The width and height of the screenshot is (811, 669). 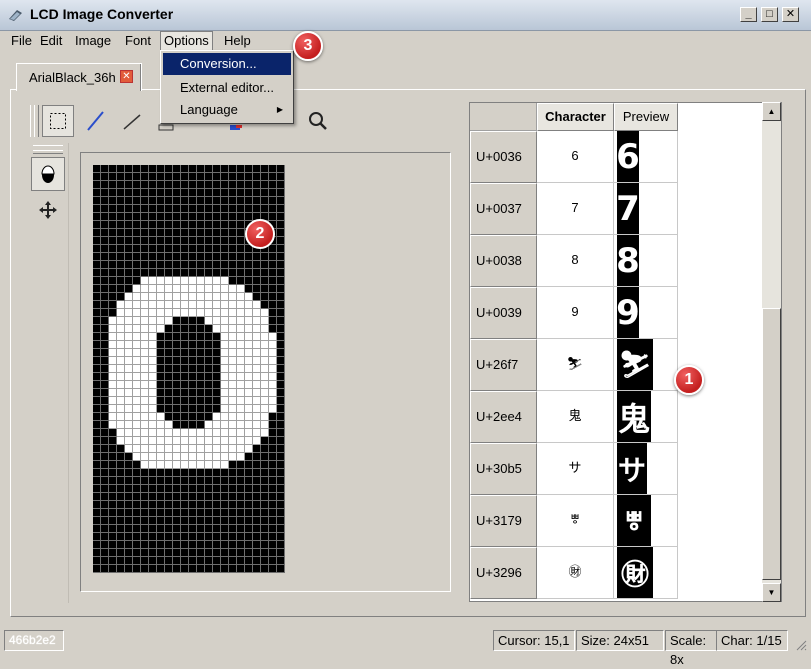 What do you see at coordinates (186, 41) in the screenshot?
I see `menu-options: Options` at bounding box center [186, 41].